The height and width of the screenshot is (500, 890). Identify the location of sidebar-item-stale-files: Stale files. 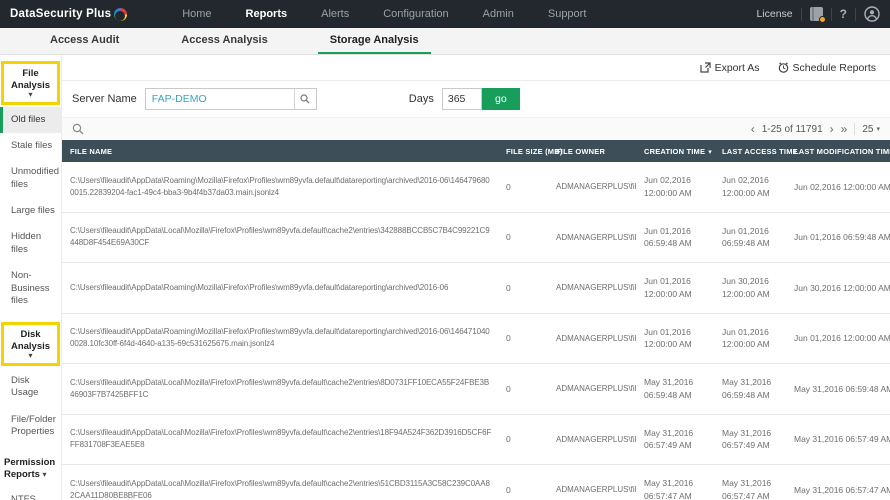
(30, 146).